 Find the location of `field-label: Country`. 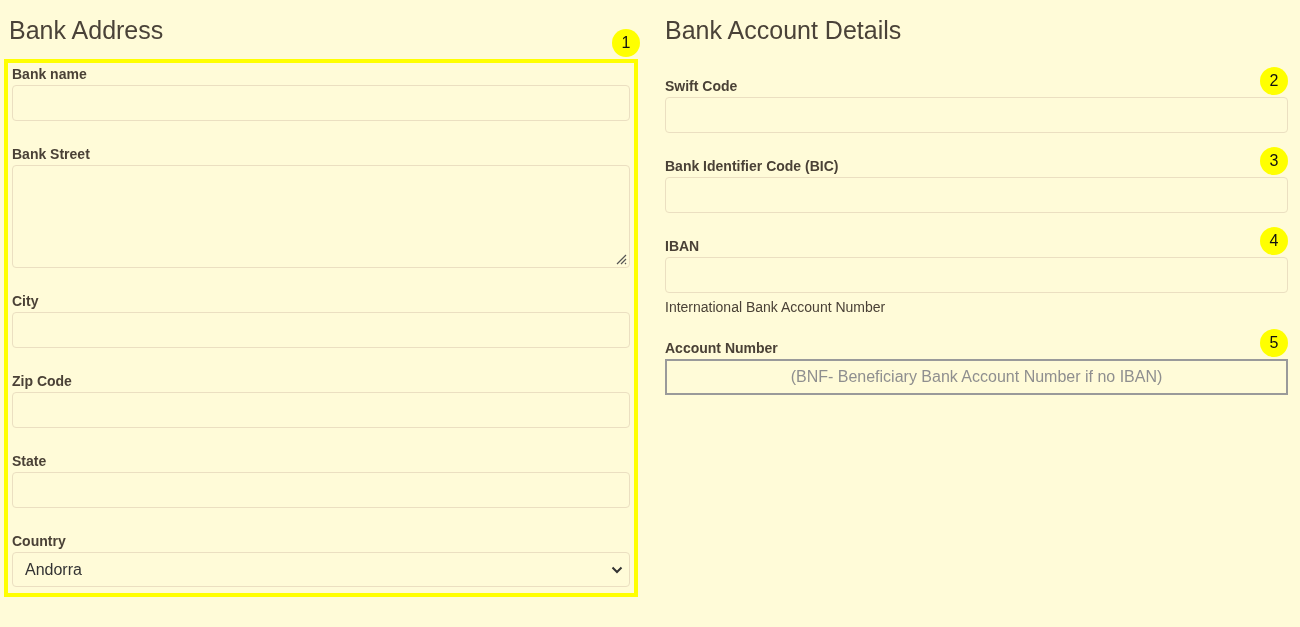

field-label: Country is located at coordinates (39, 541).